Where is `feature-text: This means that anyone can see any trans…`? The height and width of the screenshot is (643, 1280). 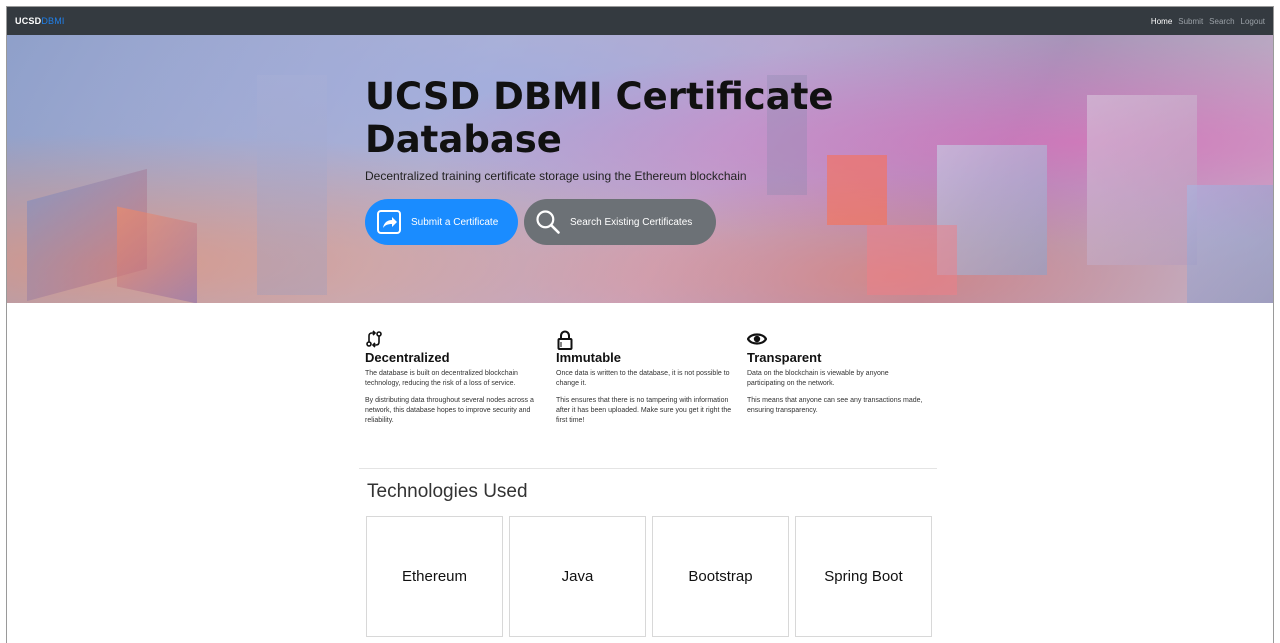
feature-text: This means that anyone can see any trans… is located at coordinates (835, 405).